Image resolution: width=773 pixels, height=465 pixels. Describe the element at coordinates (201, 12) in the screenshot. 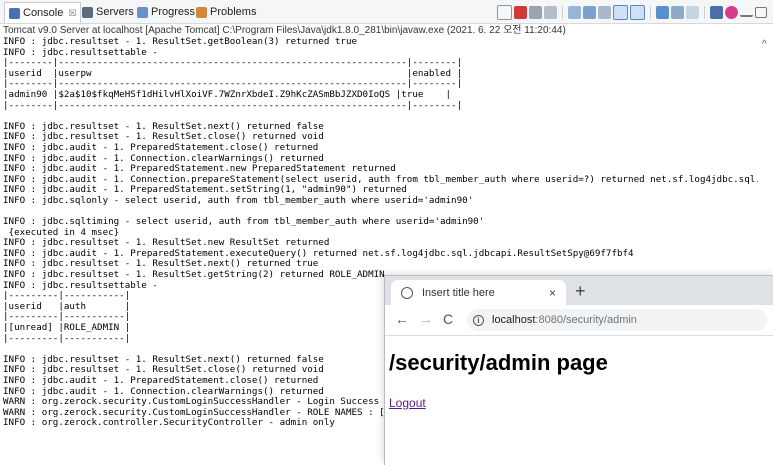

I see `problems-icon` at that location.